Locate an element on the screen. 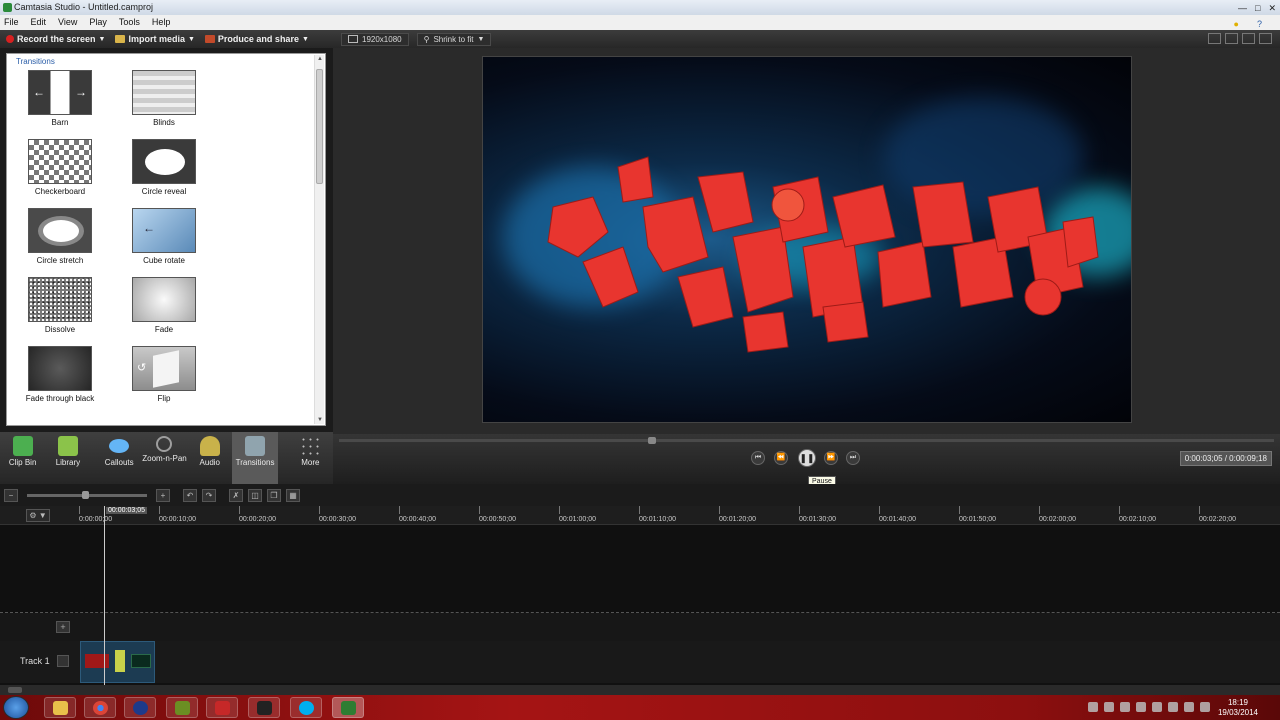  expand-icon is located at coordinates (1265, 38).